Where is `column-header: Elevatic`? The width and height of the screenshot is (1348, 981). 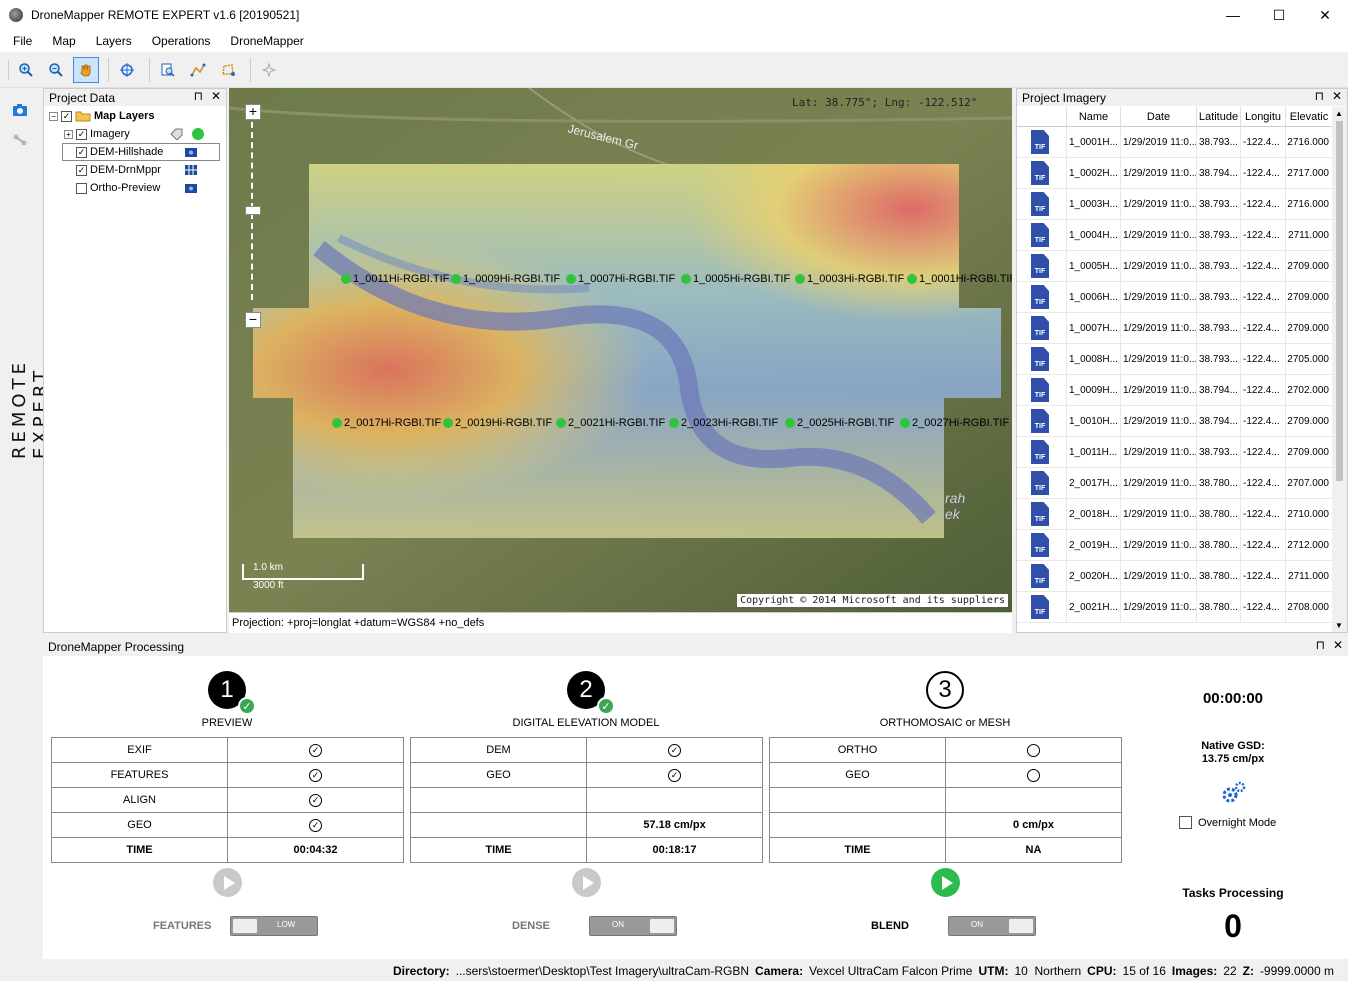 column-header: Elevatic is located at coordinates (1309, 116).